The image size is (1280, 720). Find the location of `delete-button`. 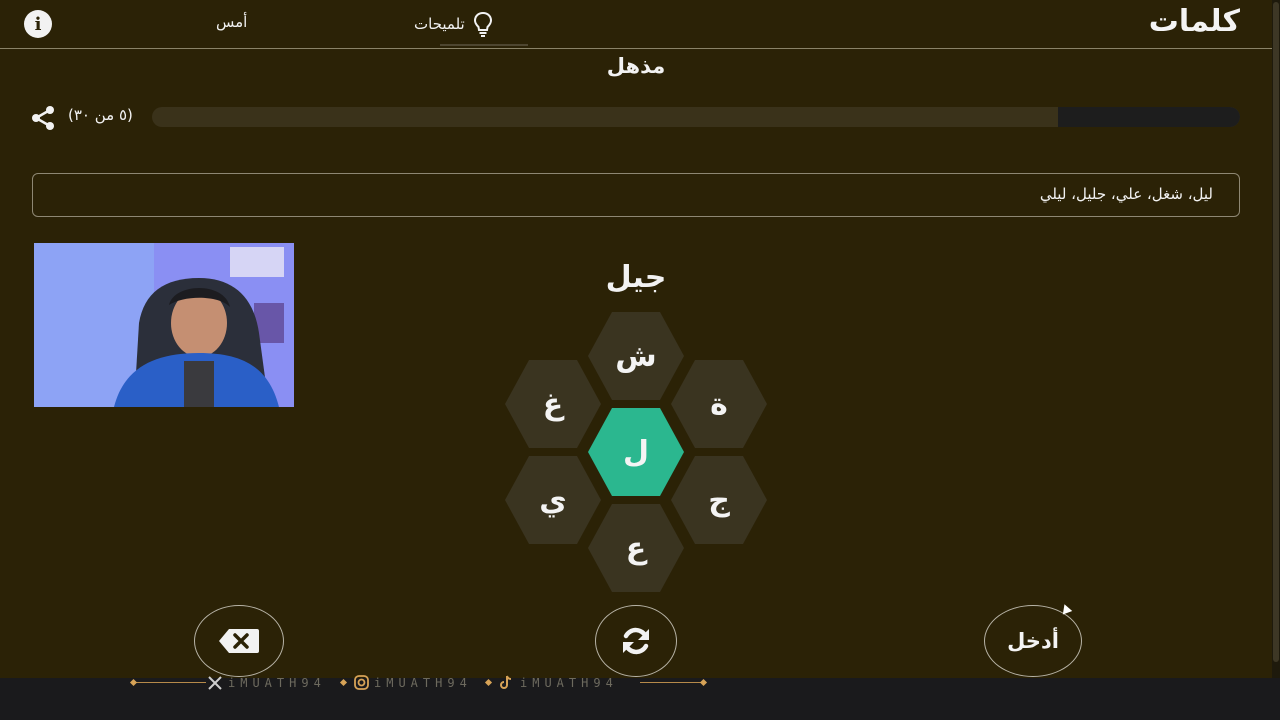

delete-button is located at coordinates (239, 641).